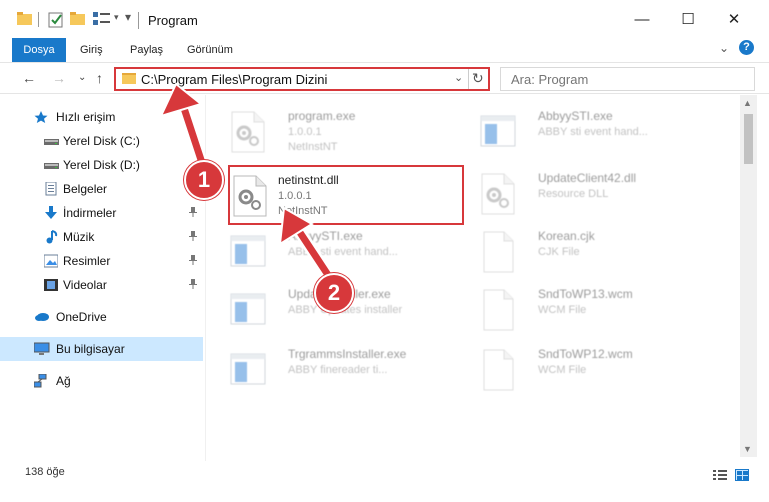 The image size is (769, 502). I want to click on file-item: program.exe 1.0.0.1 NetInstNT, so click(338, 133).